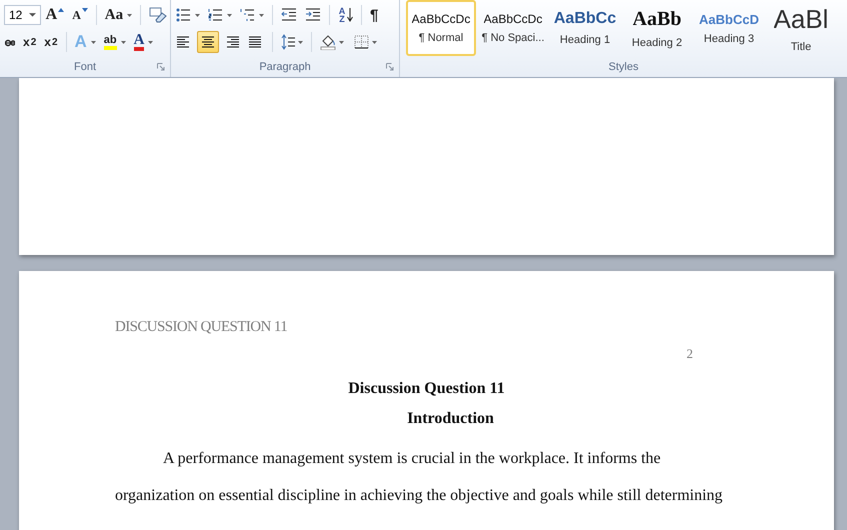  What do you see at coordinates (22, 15) in the screenshot?
I see `font-size-field: 12` at bounding box center [22, 15].